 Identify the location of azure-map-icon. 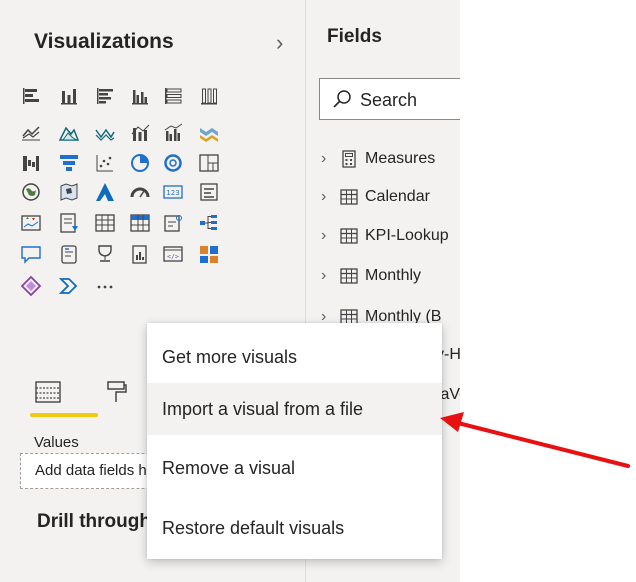
(105, 192).